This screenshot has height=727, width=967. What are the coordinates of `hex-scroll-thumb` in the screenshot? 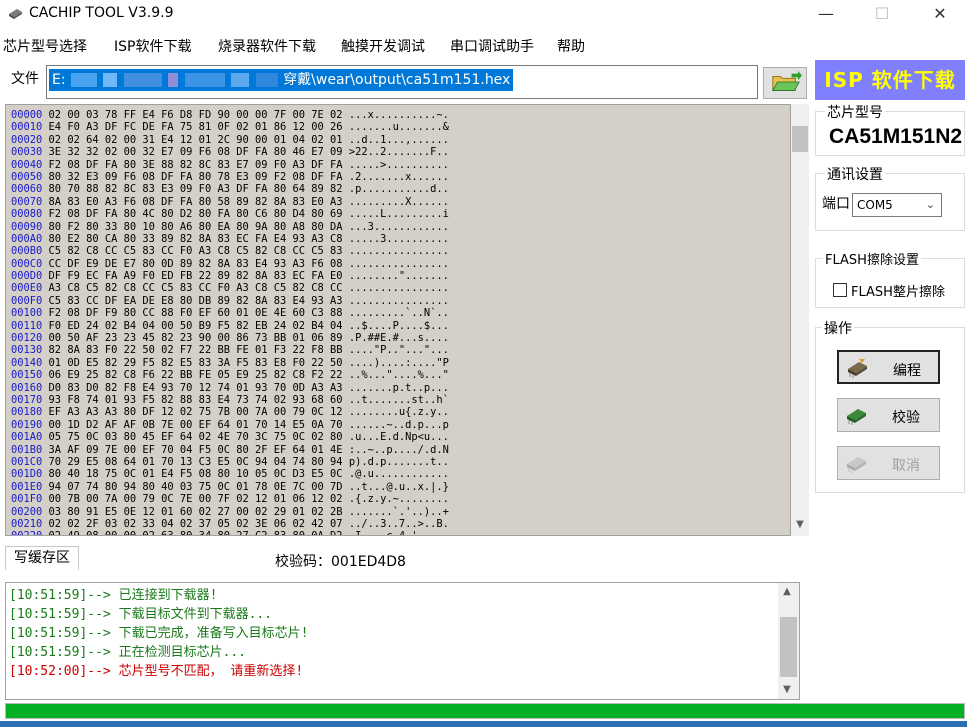 It's located at (800, 139).